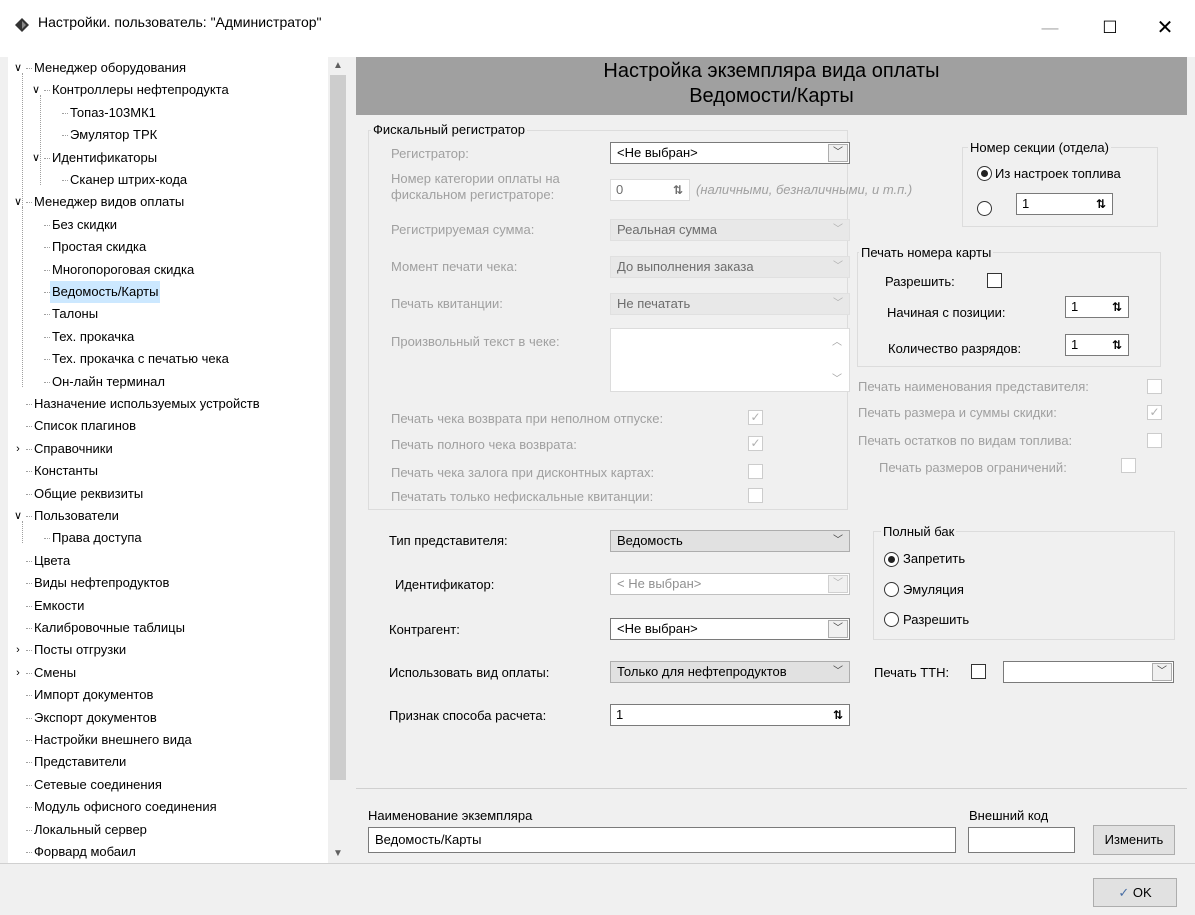 This screenshot has width=1195, height=915. I want to click on section-spinner: 1 ⇅, so click(1064, 204).